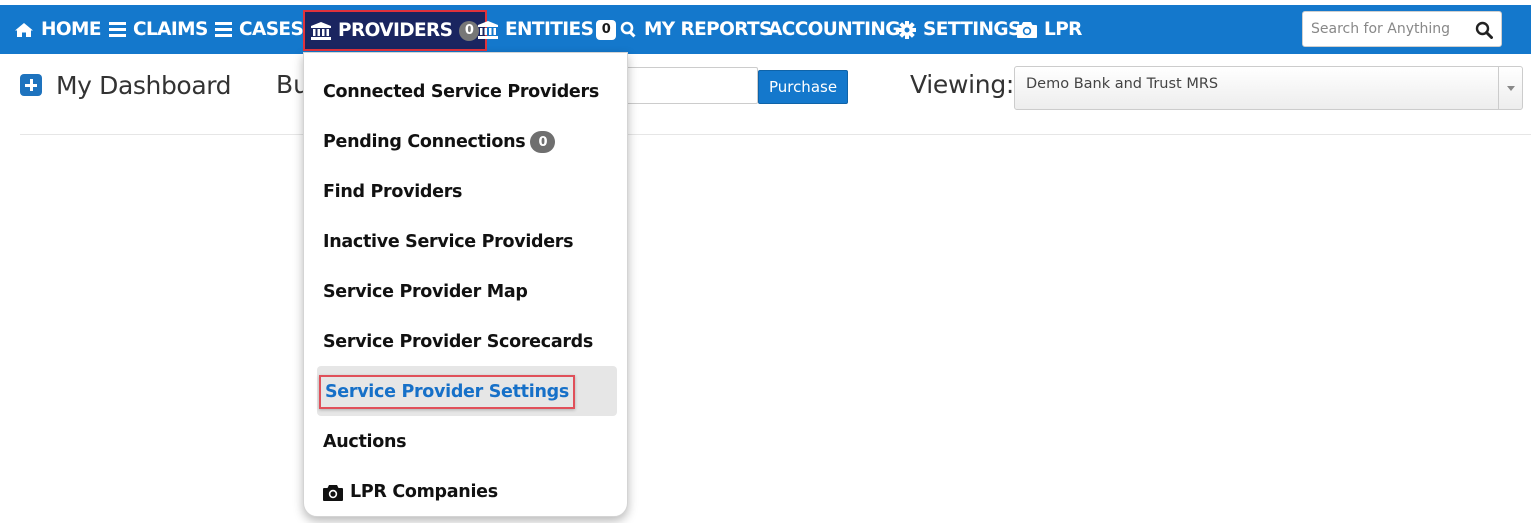  What do you see at coordinates (24, 29) in the screenshot?
I see `home-icon` at bounding box center [24, 29].